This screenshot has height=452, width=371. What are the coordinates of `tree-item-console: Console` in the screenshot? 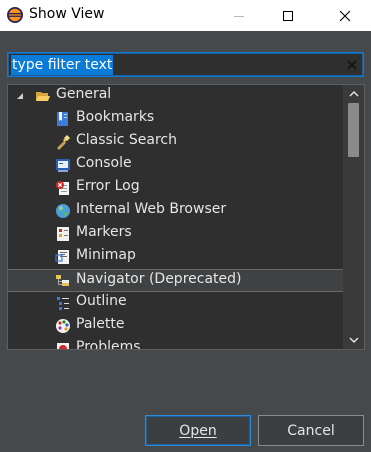 It's located at (175, 165).